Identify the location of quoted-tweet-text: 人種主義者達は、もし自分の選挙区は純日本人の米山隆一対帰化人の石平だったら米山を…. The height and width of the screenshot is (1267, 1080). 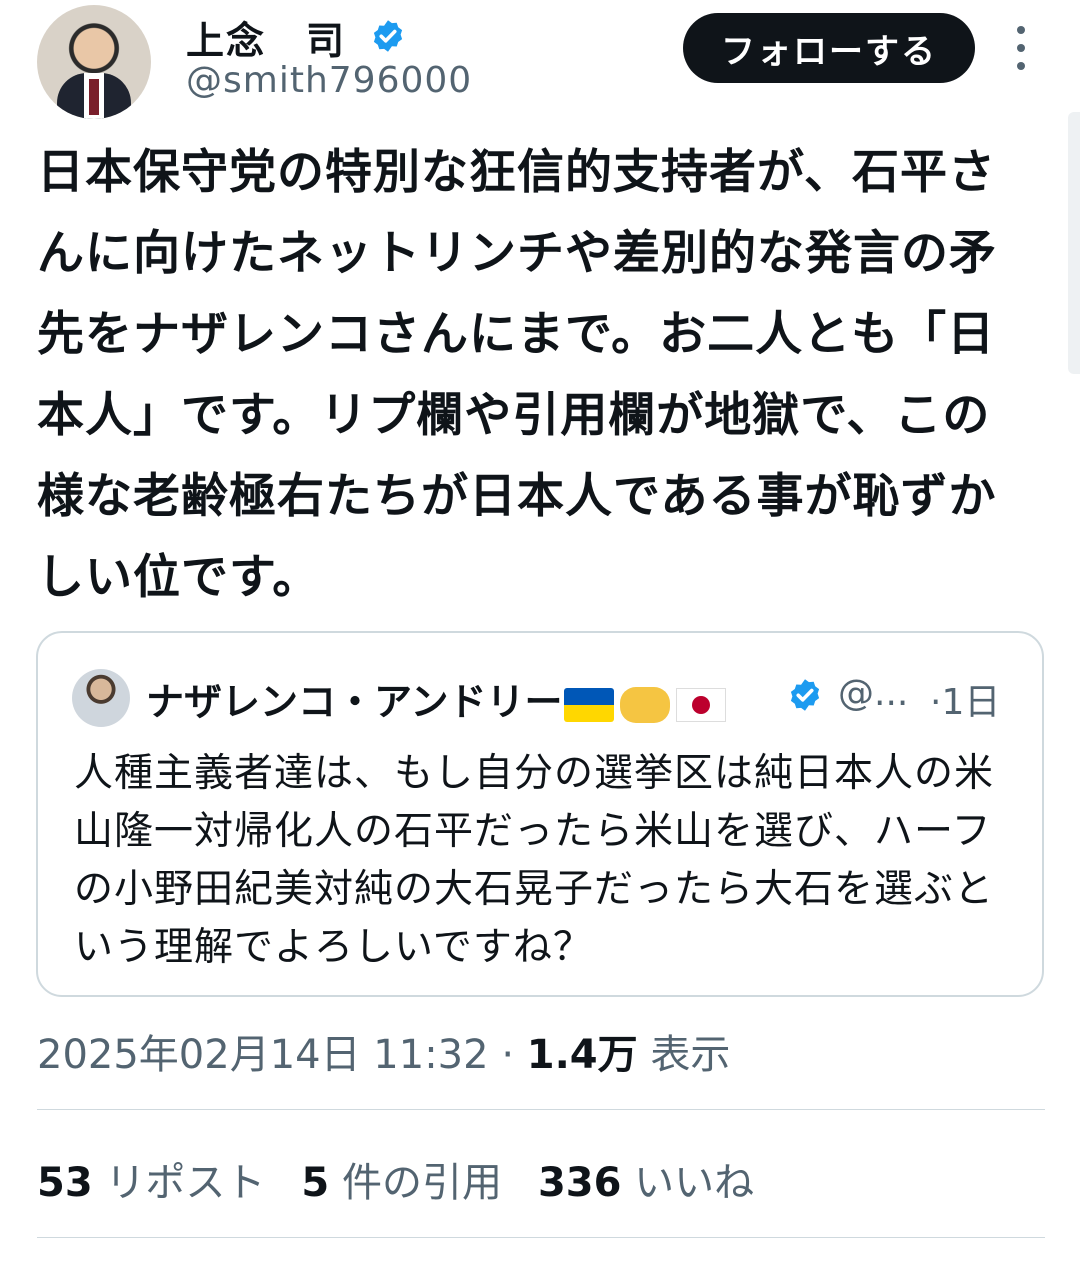
(534, 860).